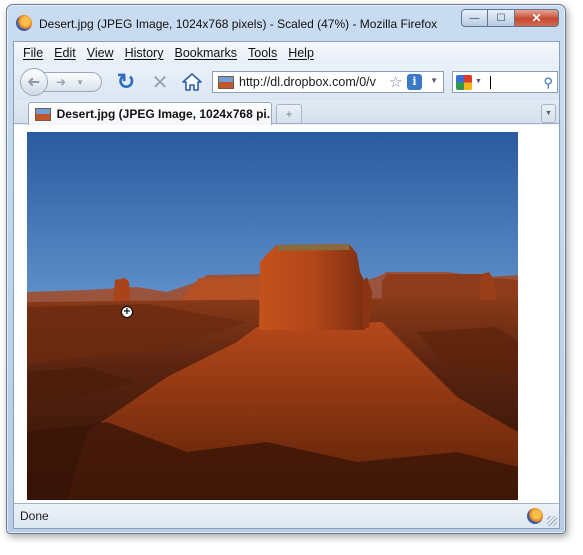  What do you see at coordinates (65, 53) in the screenshot?
I see `menu-edit: Edit` at bounding box center [65, 53].